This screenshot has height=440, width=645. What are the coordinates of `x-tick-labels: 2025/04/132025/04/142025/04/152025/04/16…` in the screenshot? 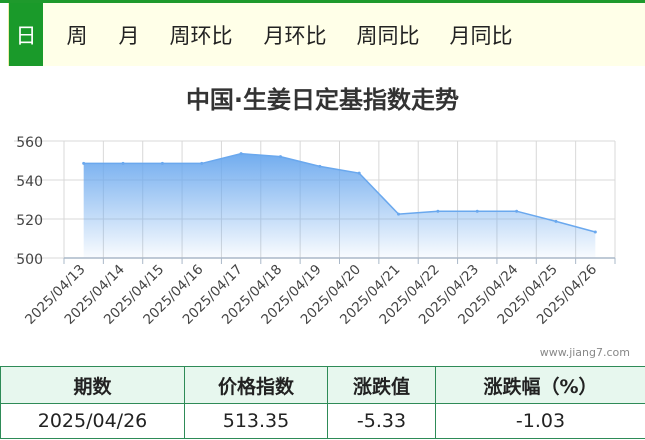 It's located at (311, 295).